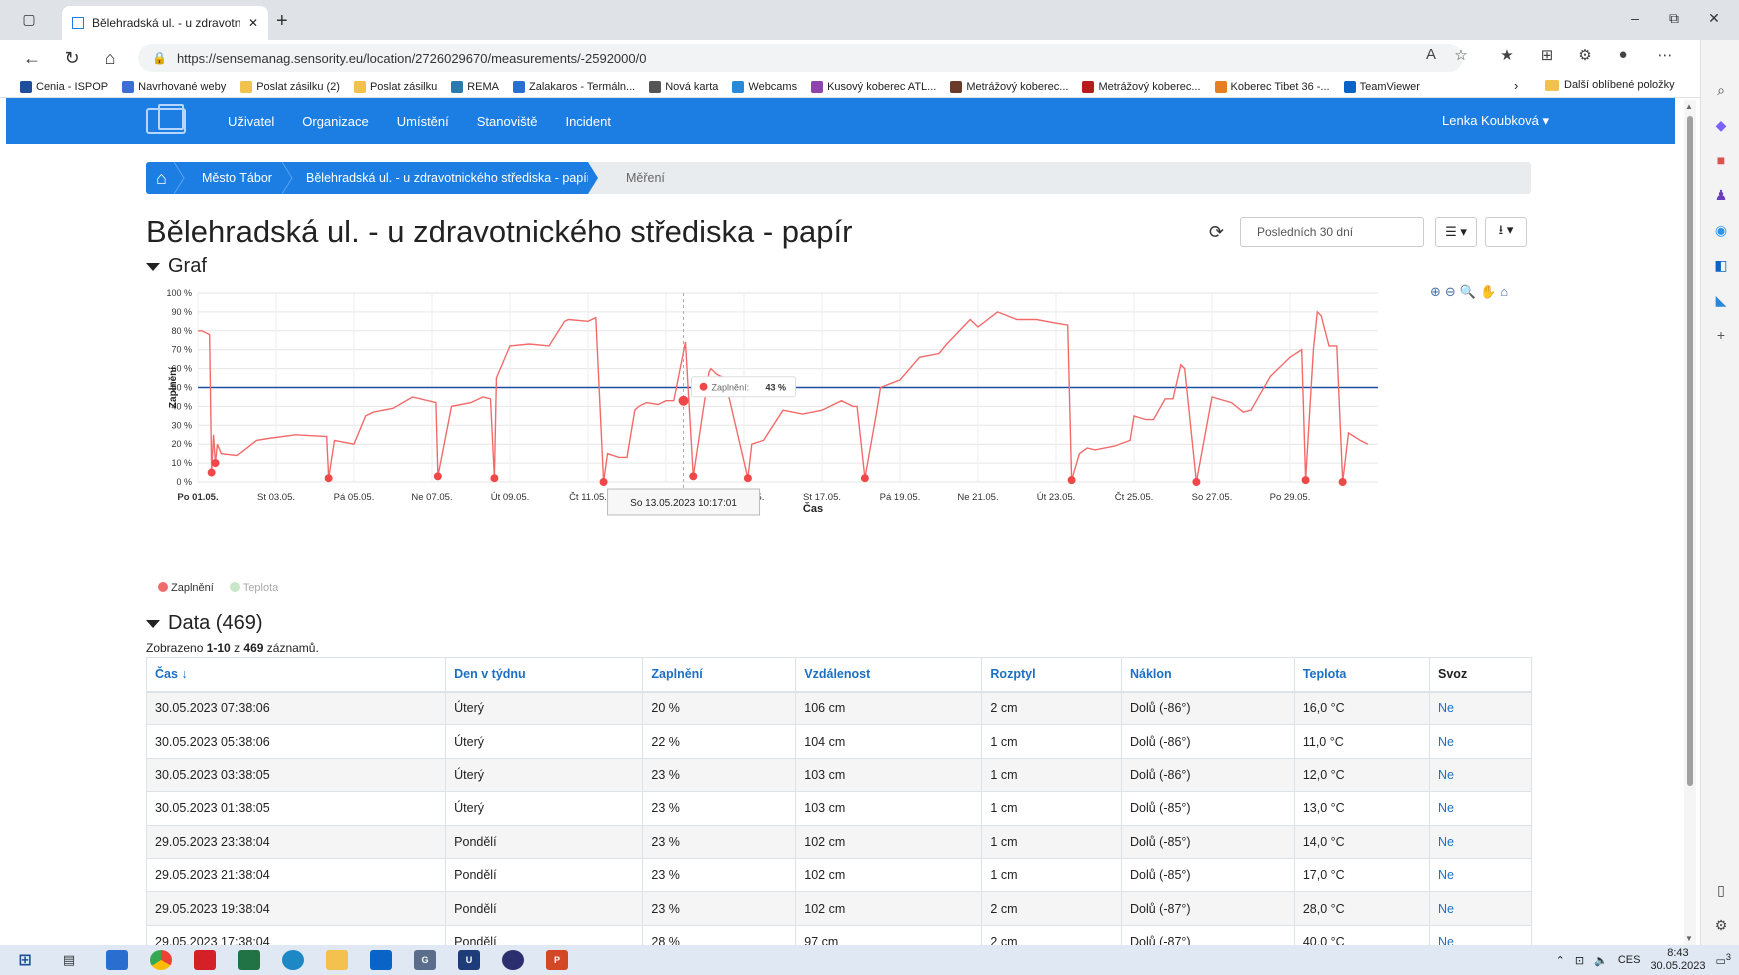  I want to click on column-header: Náklon, so click(1208, 675).